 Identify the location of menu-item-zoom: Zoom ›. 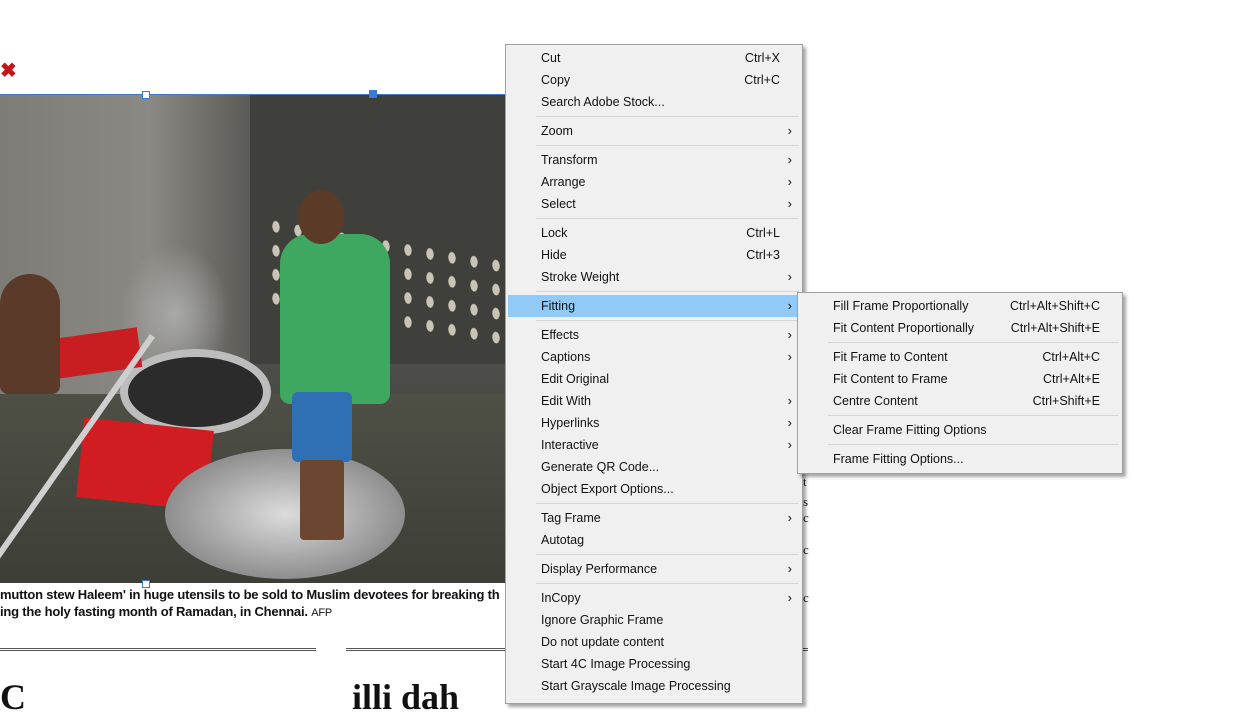
(654, 131).